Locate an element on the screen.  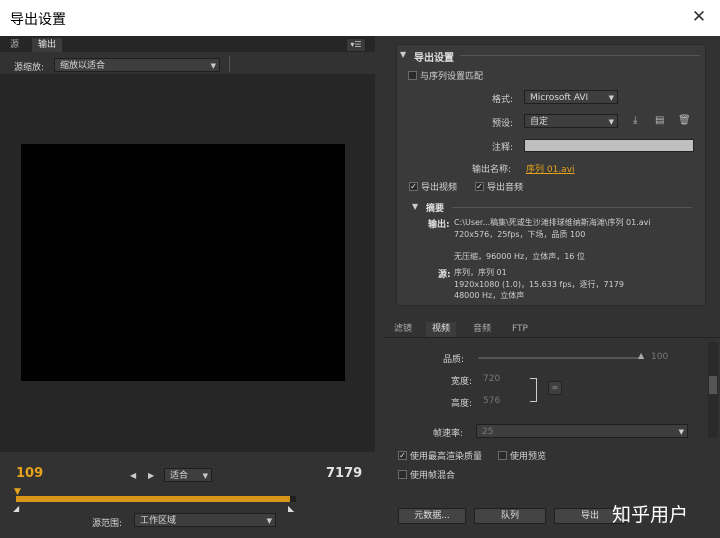
tab-audio: 音频 is located at coordinates (482, 329).